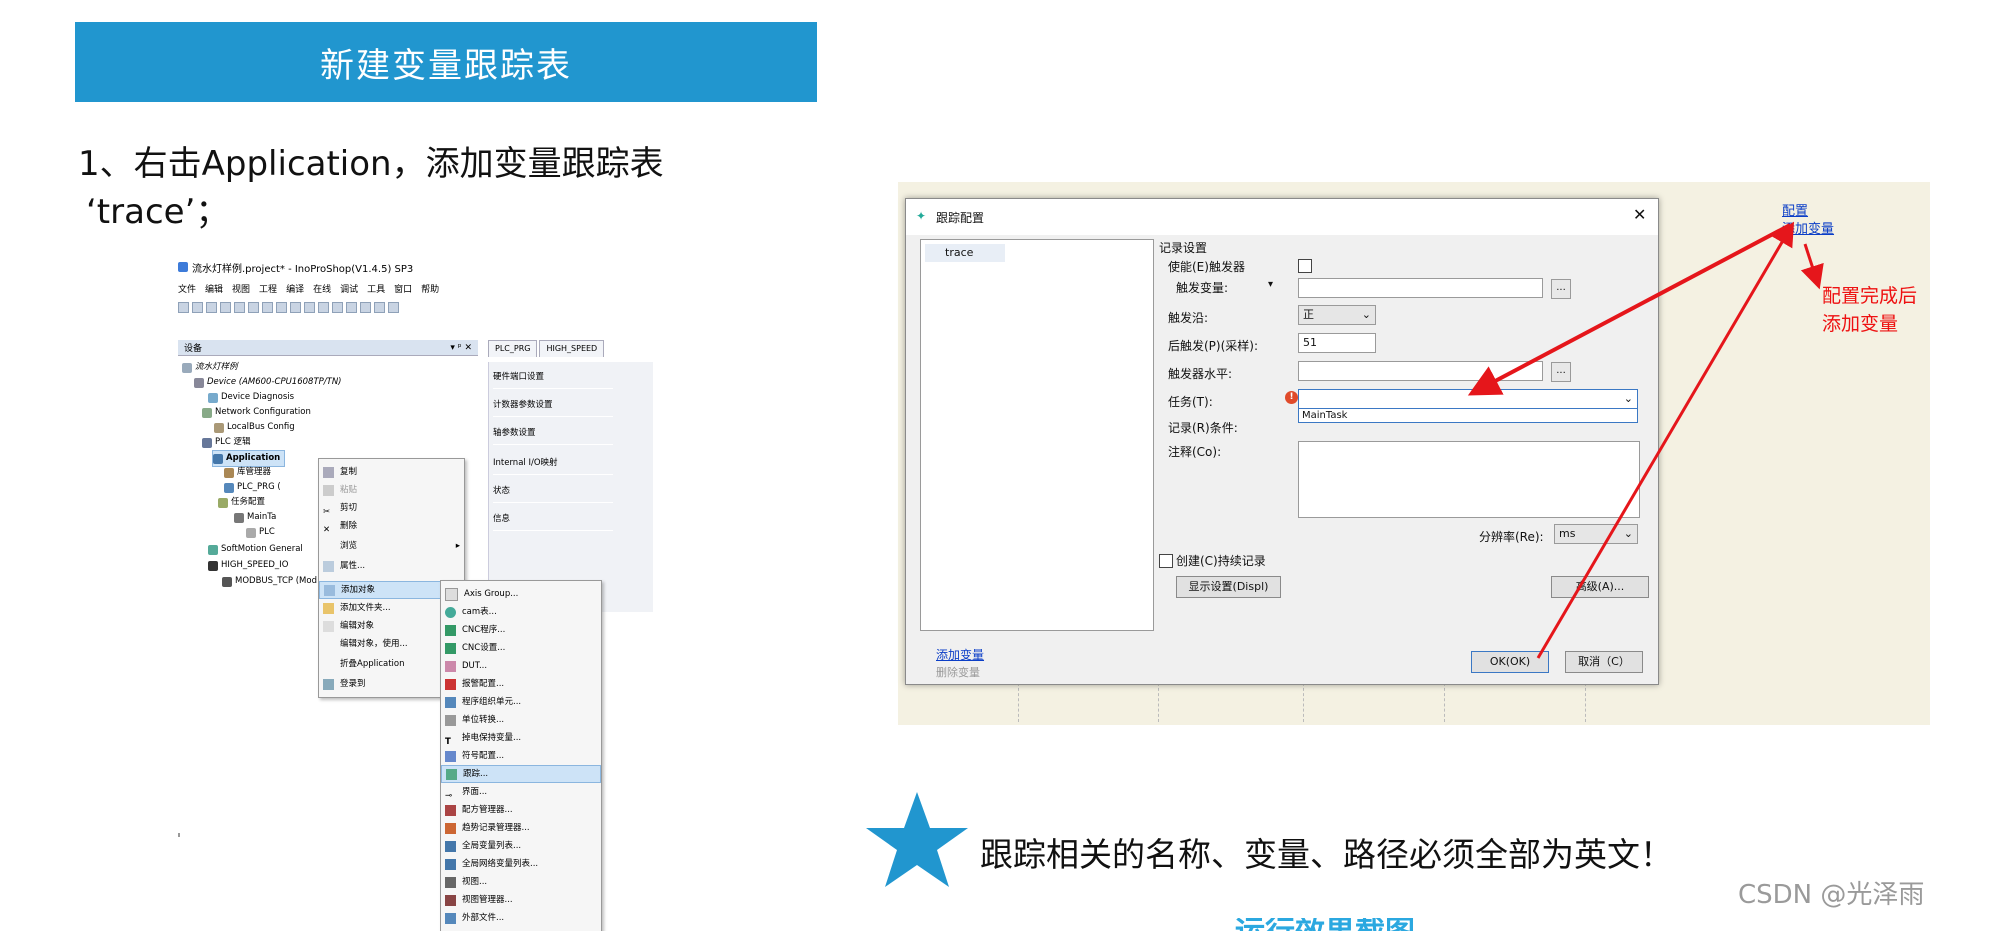 The width and height of the screenshot is (2004, 931). What do you see at coordinates (1665, 440) in the screenshot?
I see `arrow-from-ok` at bounding box center [1665, 440].